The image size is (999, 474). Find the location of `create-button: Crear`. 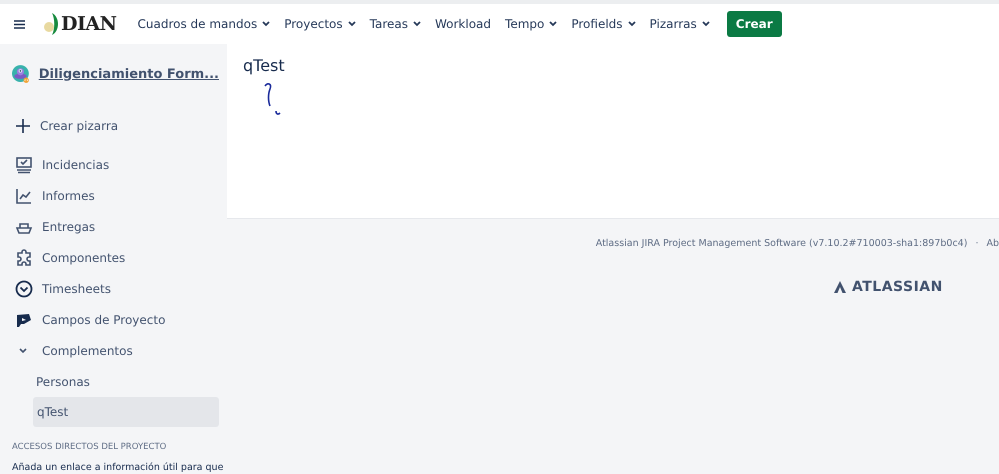

create-button: Crear is located at coordinates (754, 24).